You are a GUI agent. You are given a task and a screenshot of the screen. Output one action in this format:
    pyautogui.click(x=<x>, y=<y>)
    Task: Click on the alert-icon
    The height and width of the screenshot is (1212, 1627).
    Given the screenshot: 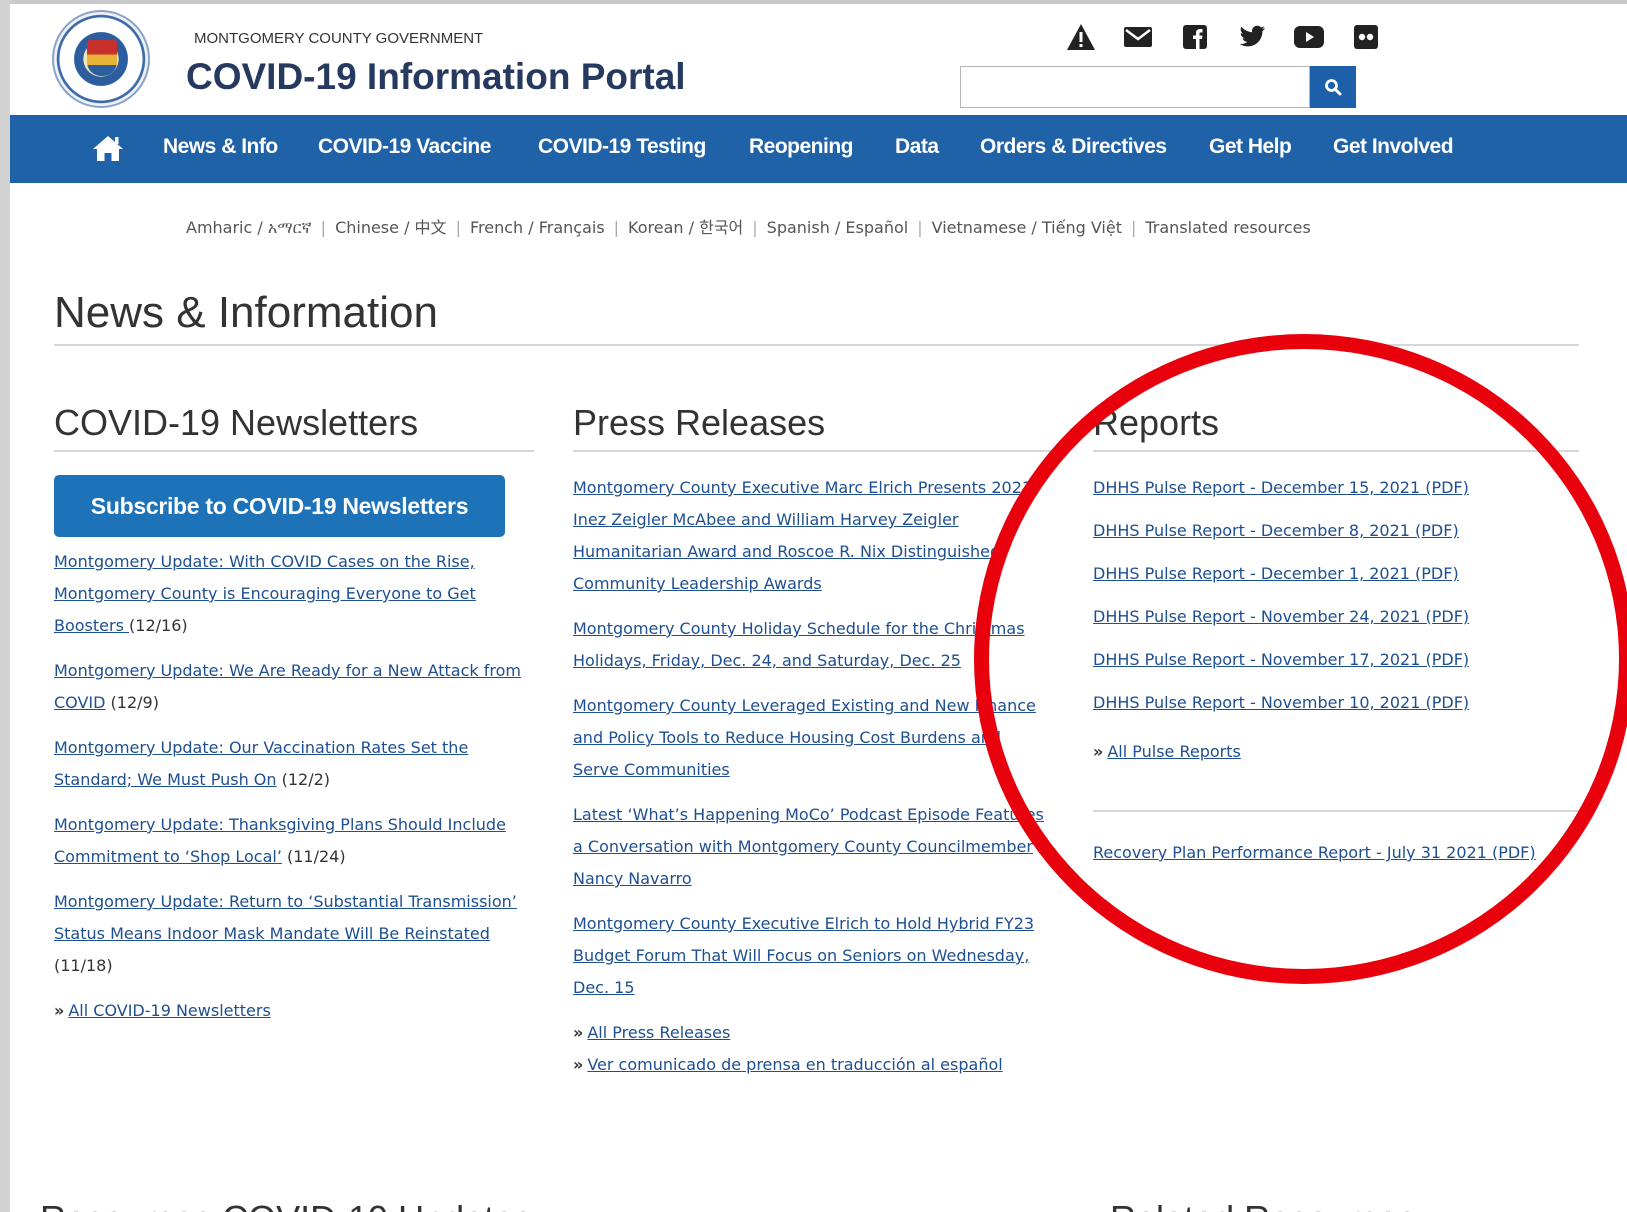 What is the action you would take?
    pyautogui.click(x=1081, y=37)
    